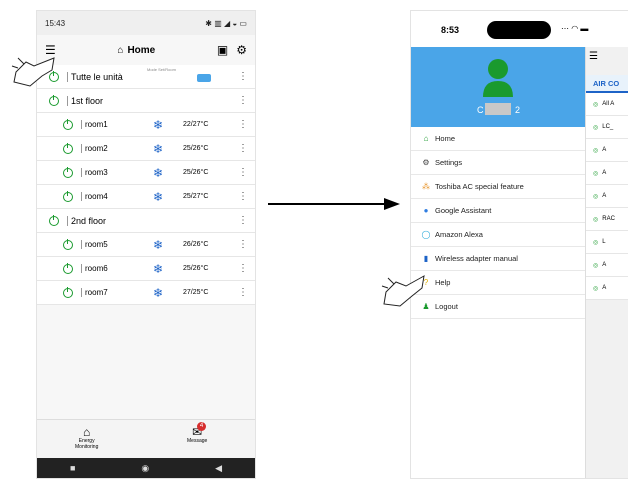 This screenshot has width=628, height=479. What do you see at coordinates (146, 197) in the screenshot?
I see `room-row: room4 ❄ 25/27°C ⋮` at bounding box center [146, 197].